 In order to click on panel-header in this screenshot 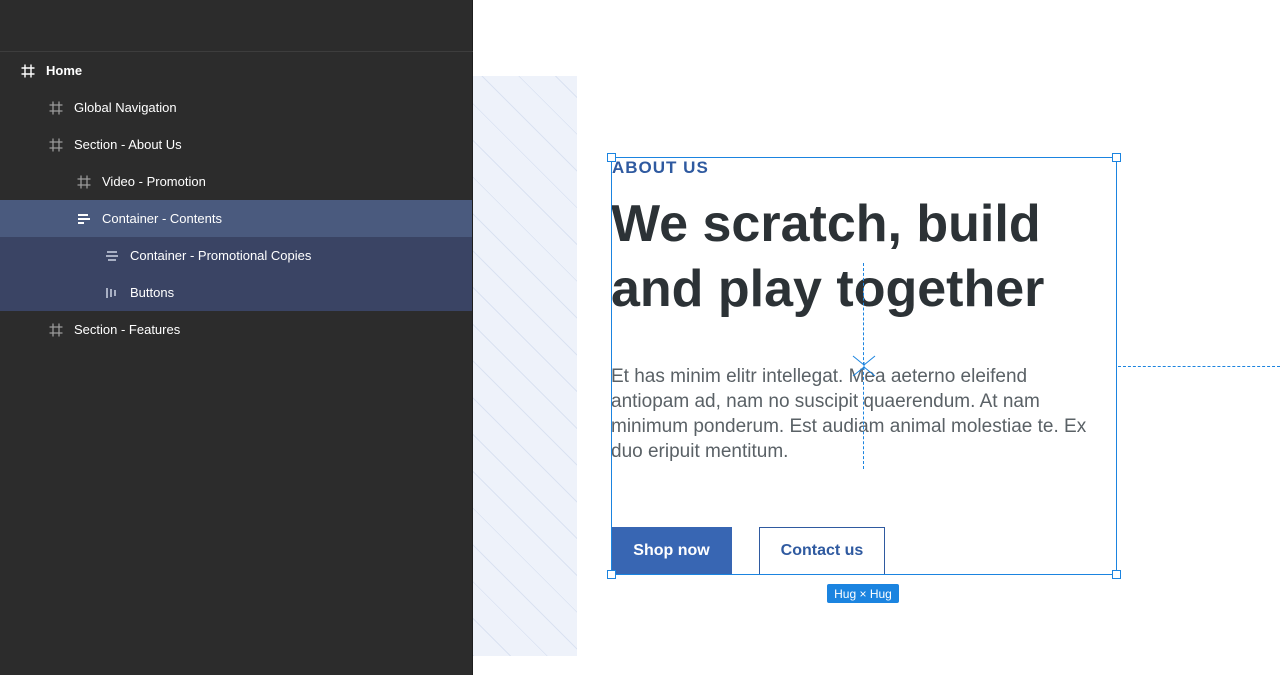, I will do `click(236, 26)`.